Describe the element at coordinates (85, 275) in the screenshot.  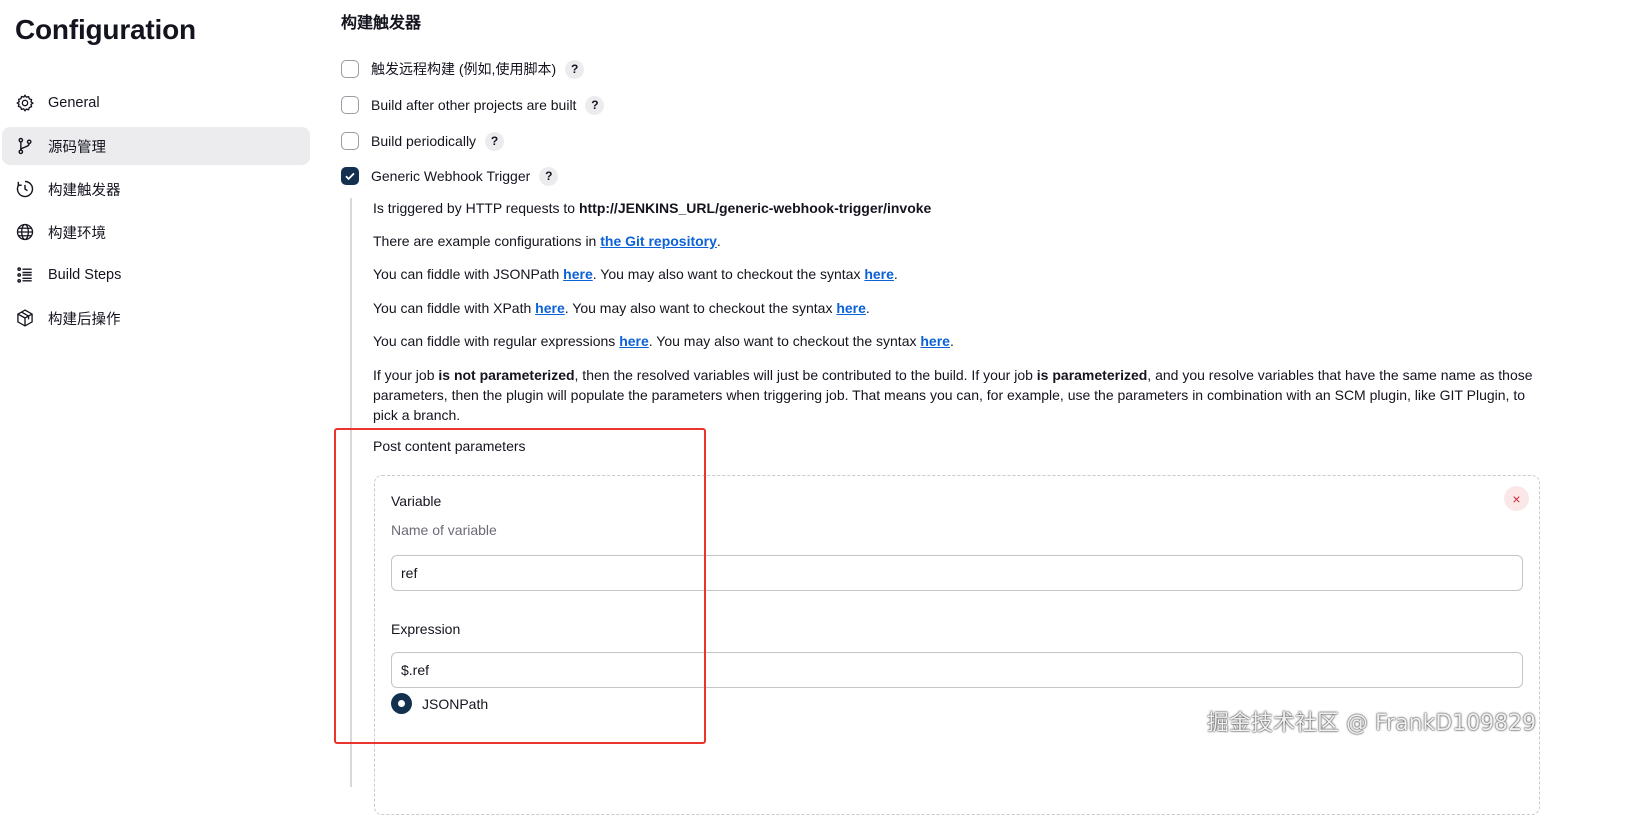
I see `sidebar-item-label: Build Steps` at that location.